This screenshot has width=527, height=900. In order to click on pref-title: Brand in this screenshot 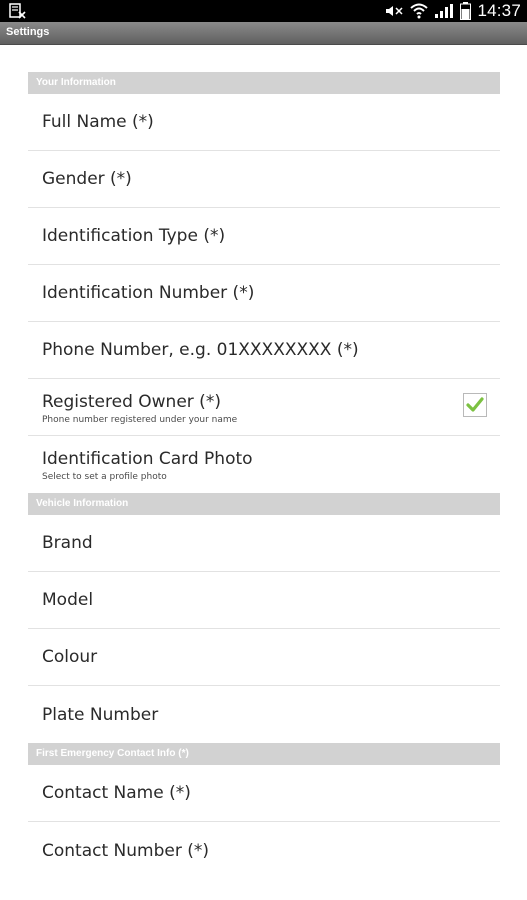, I will do `click(67, 543)`.